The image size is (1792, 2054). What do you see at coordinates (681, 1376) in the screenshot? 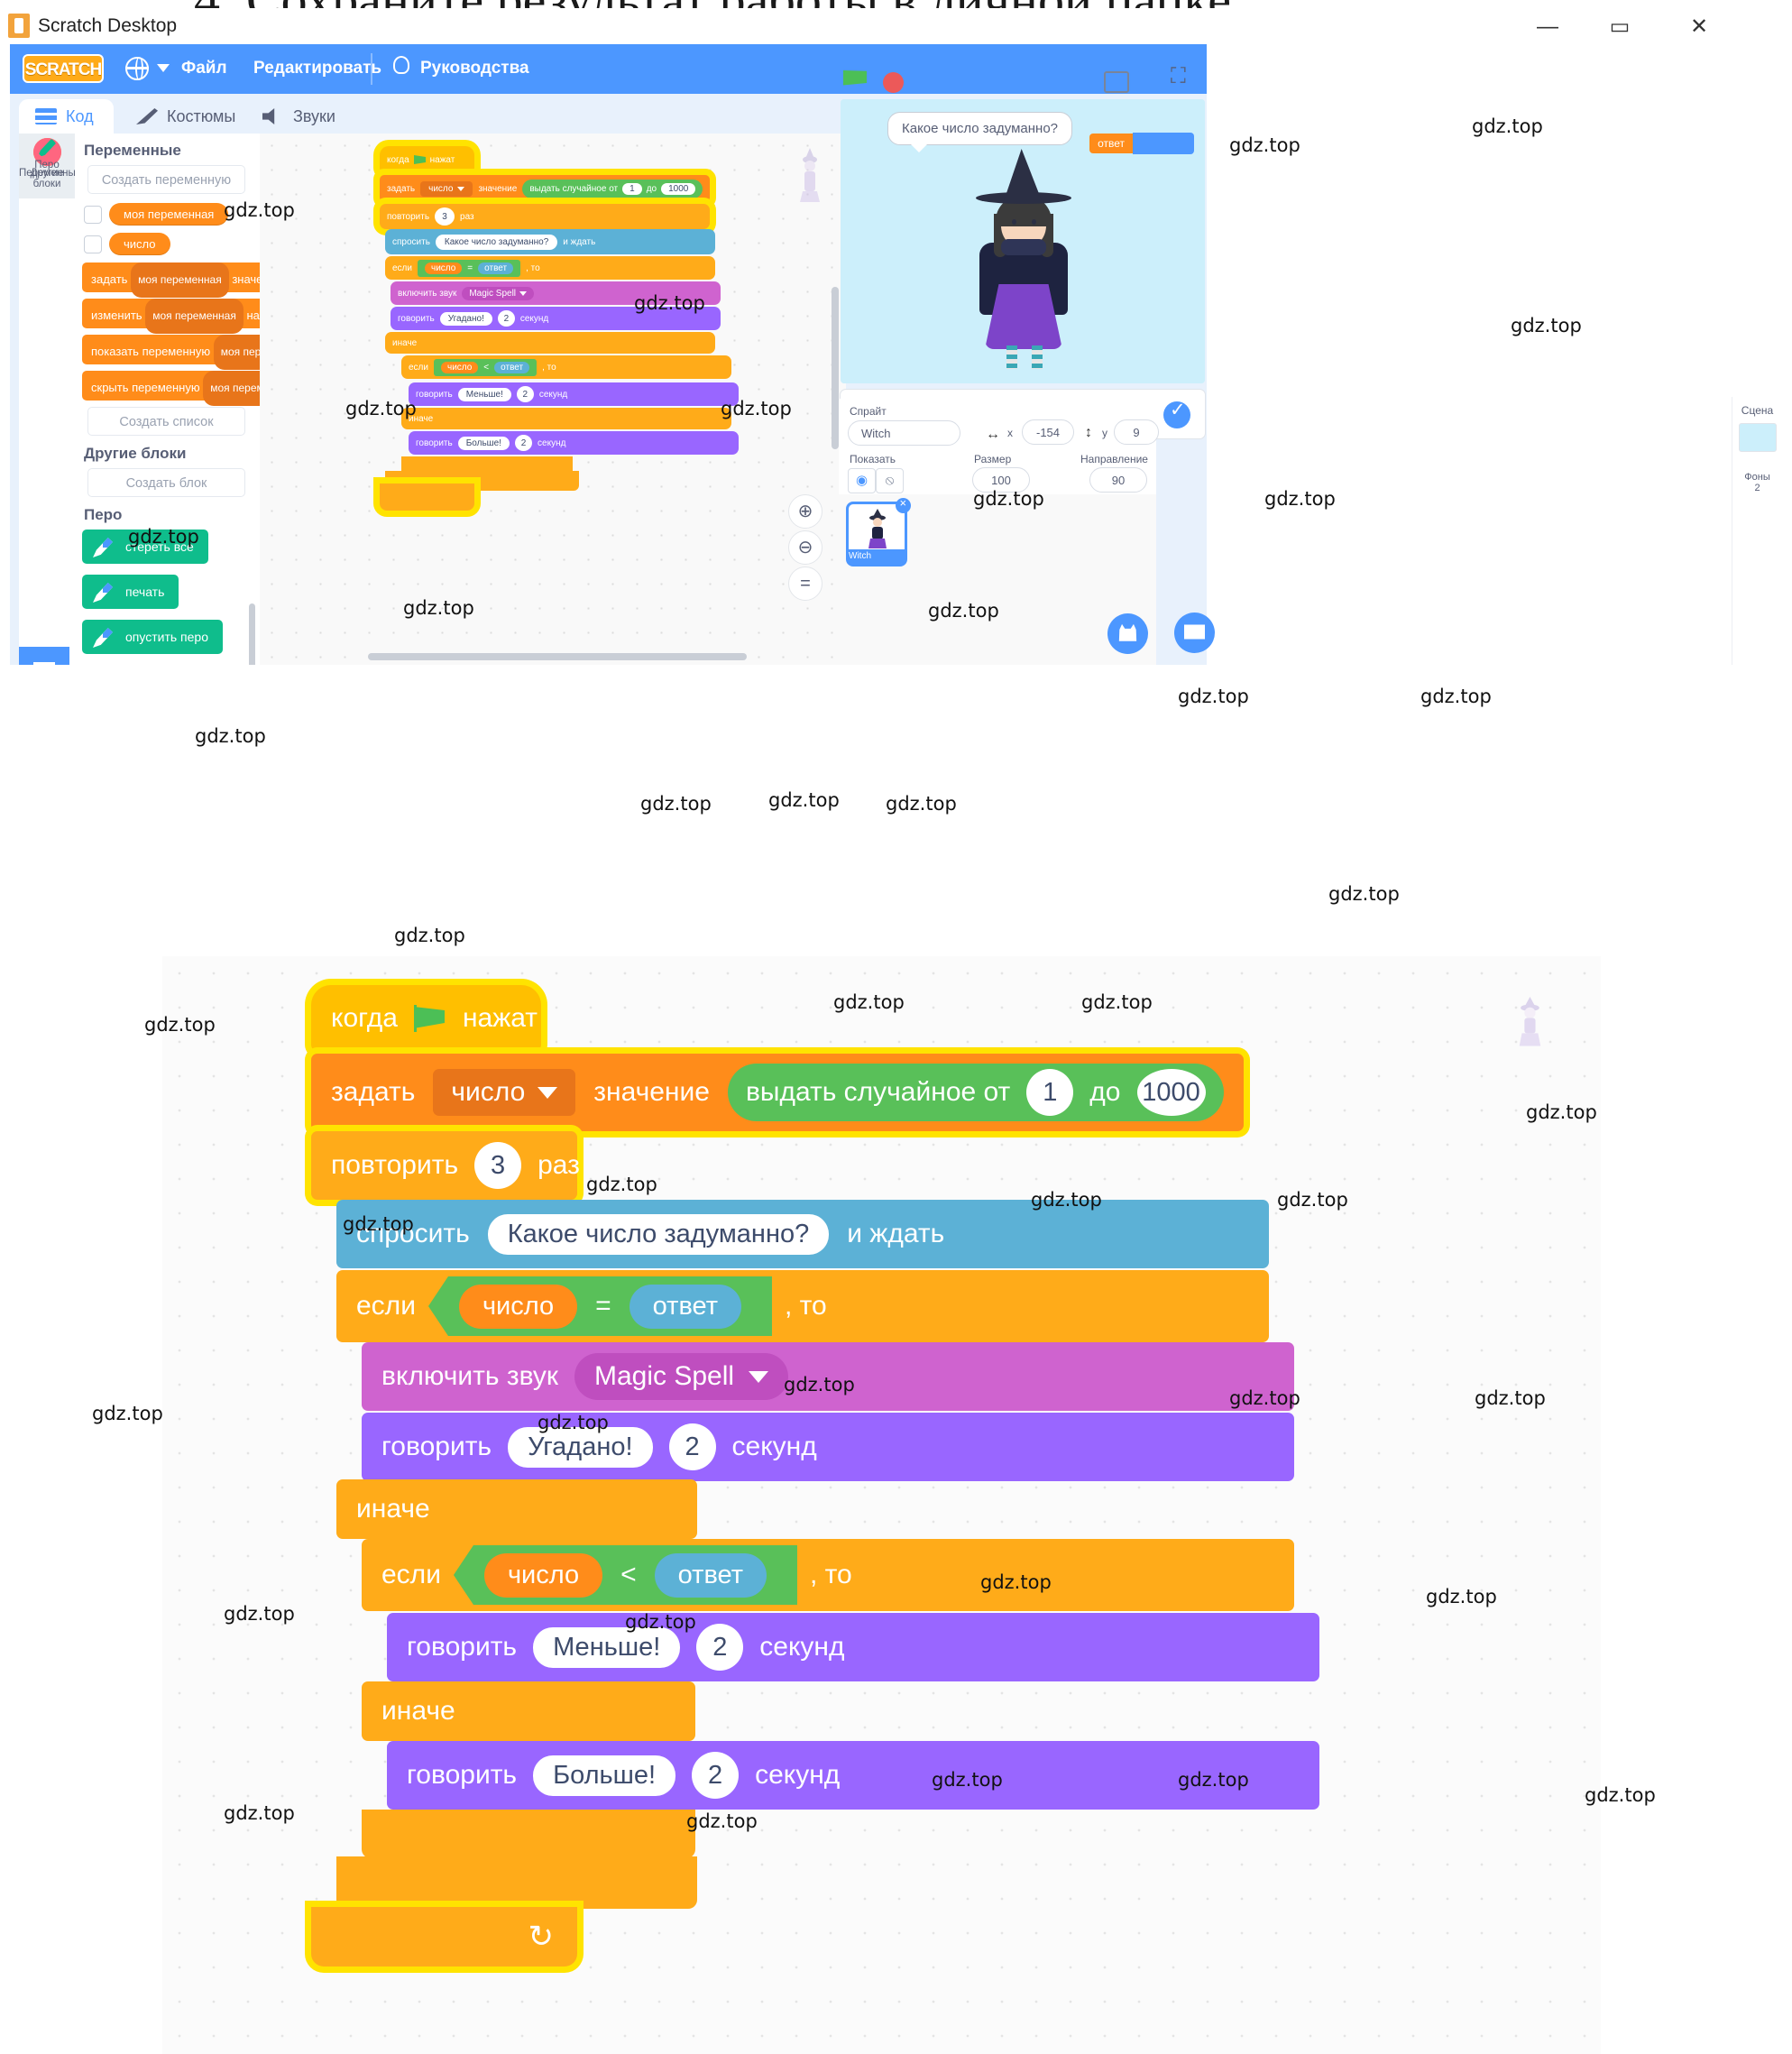
I see `big-sound-dropdown: Magic Spell` at bounding box center [681, 1376].